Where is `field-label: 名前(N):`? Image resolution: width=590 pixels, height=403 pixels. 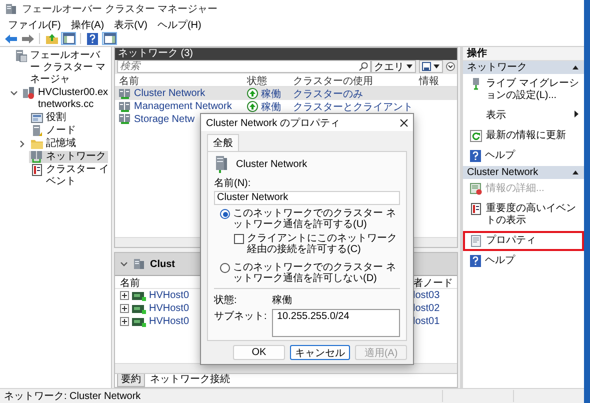
field-label: 名前(N): is located at coordinates (233, 183).